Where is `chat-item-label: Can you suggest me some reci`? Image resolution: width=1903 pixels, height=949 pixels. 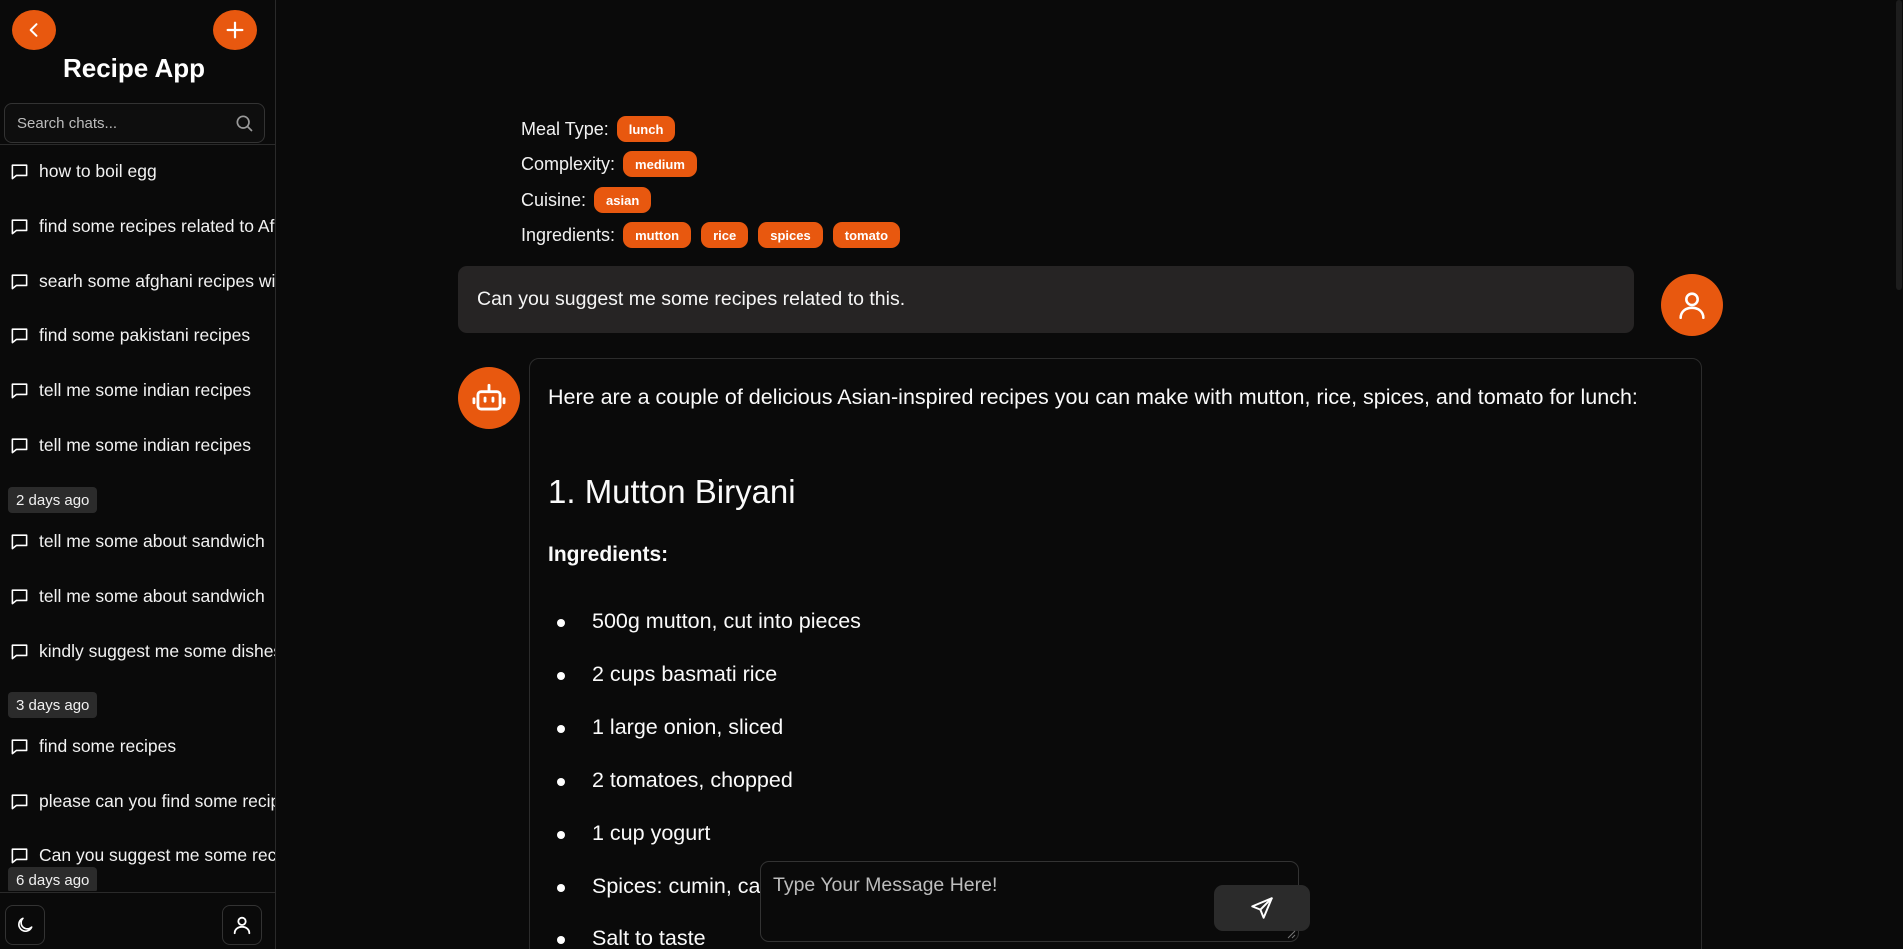
chat-item-label: Can you suggest me some reci is located at coordinates (157, 854).